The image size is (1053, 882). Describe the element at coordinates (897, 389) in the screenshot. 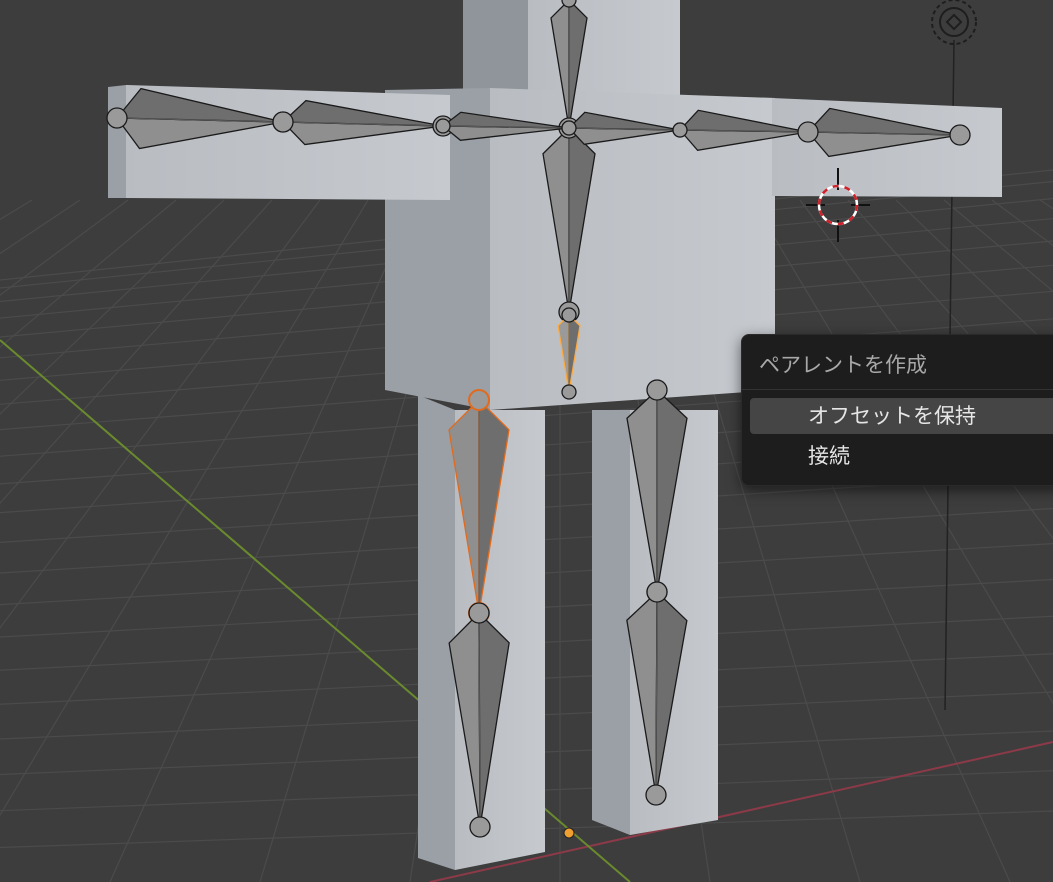

I see `menu-separator` at that location.